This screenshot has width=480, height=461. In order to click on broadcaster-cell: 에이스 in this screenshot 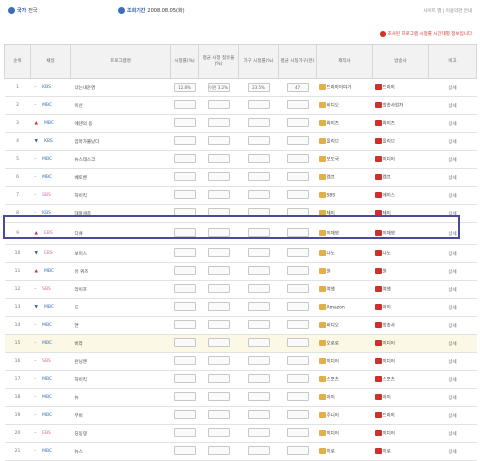, I will do `click(400, 195)`.